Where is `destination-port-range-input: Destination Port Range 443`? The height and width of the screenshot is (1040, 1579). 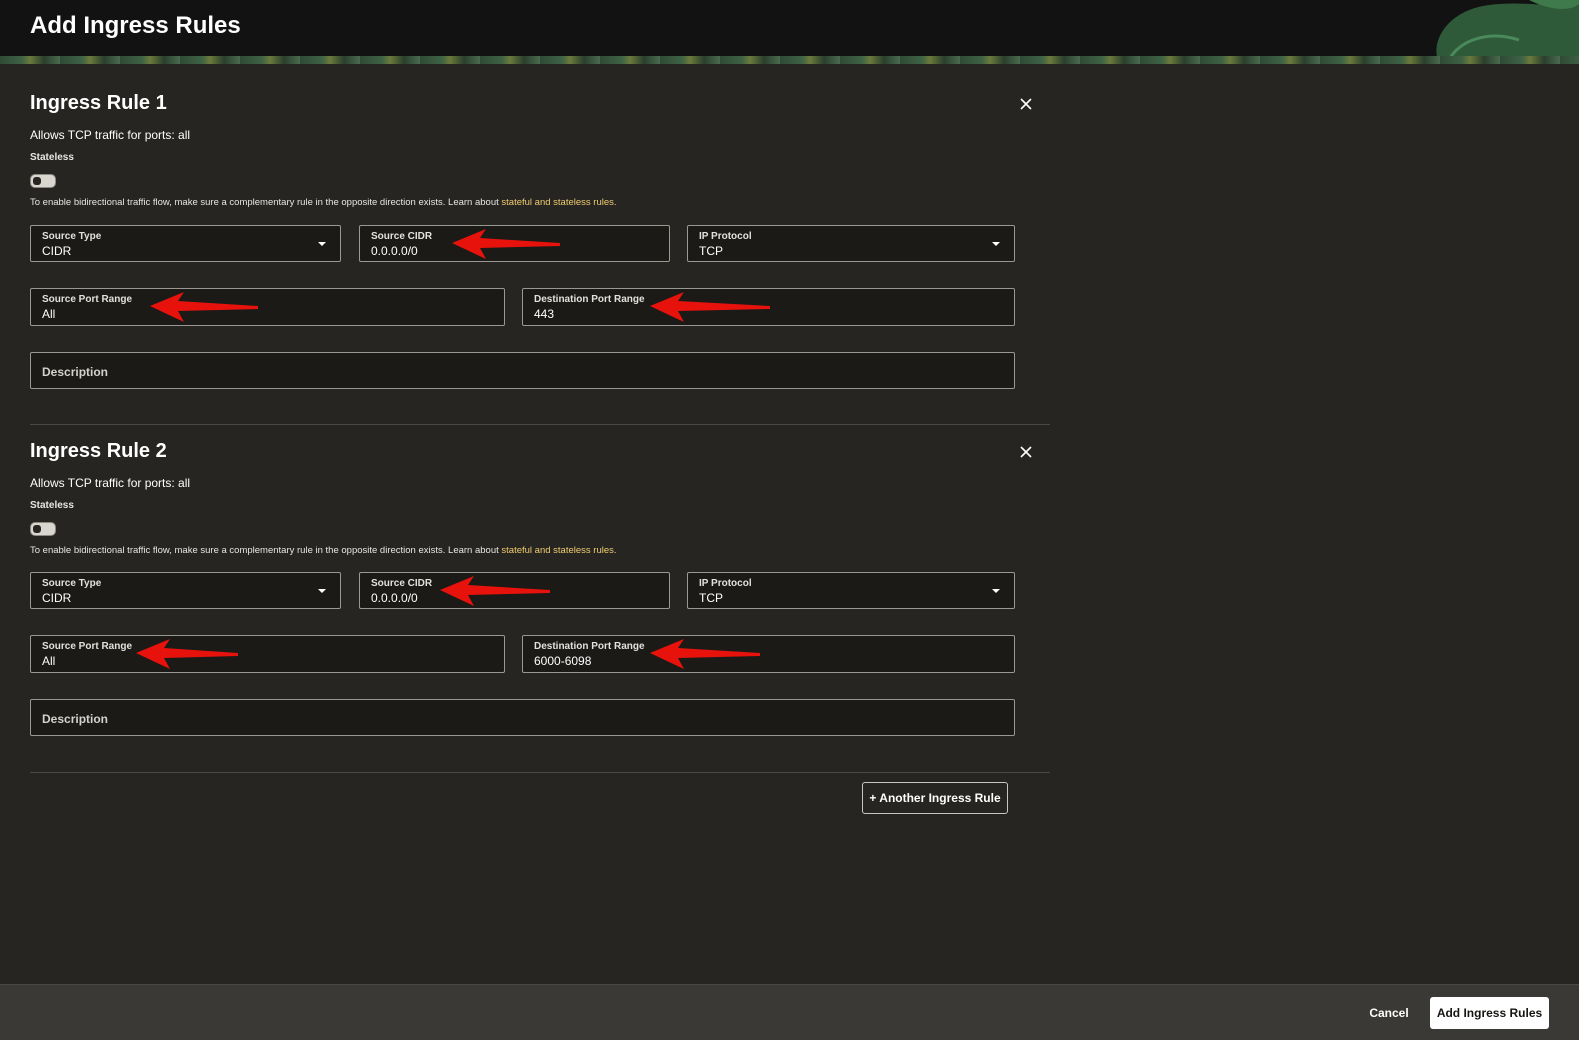 destination-port-range-input: Destination Port Range 443 is located at coordinates (768, 307).